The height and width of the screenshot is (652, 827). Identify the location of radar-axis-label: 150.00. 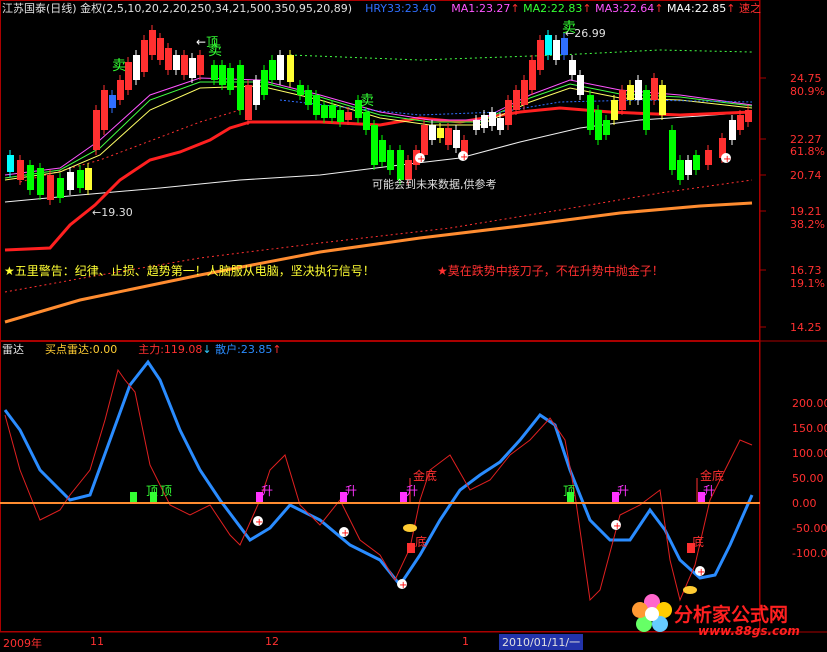
(809, 428).